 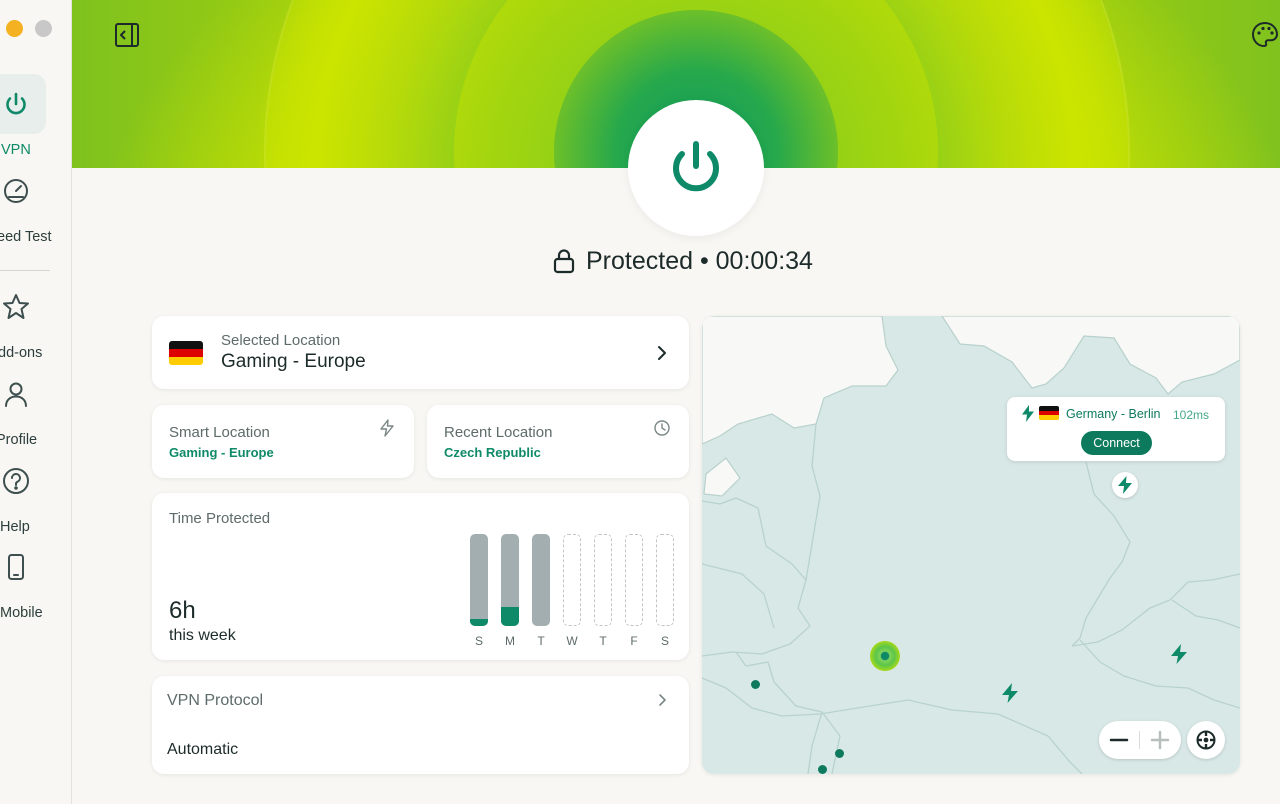 What do you see at coordinates (420, 725) in the screenshot?
I see `vpn-protocol-card: VPN Protocol Automatic` at bounding box center [420, 725].